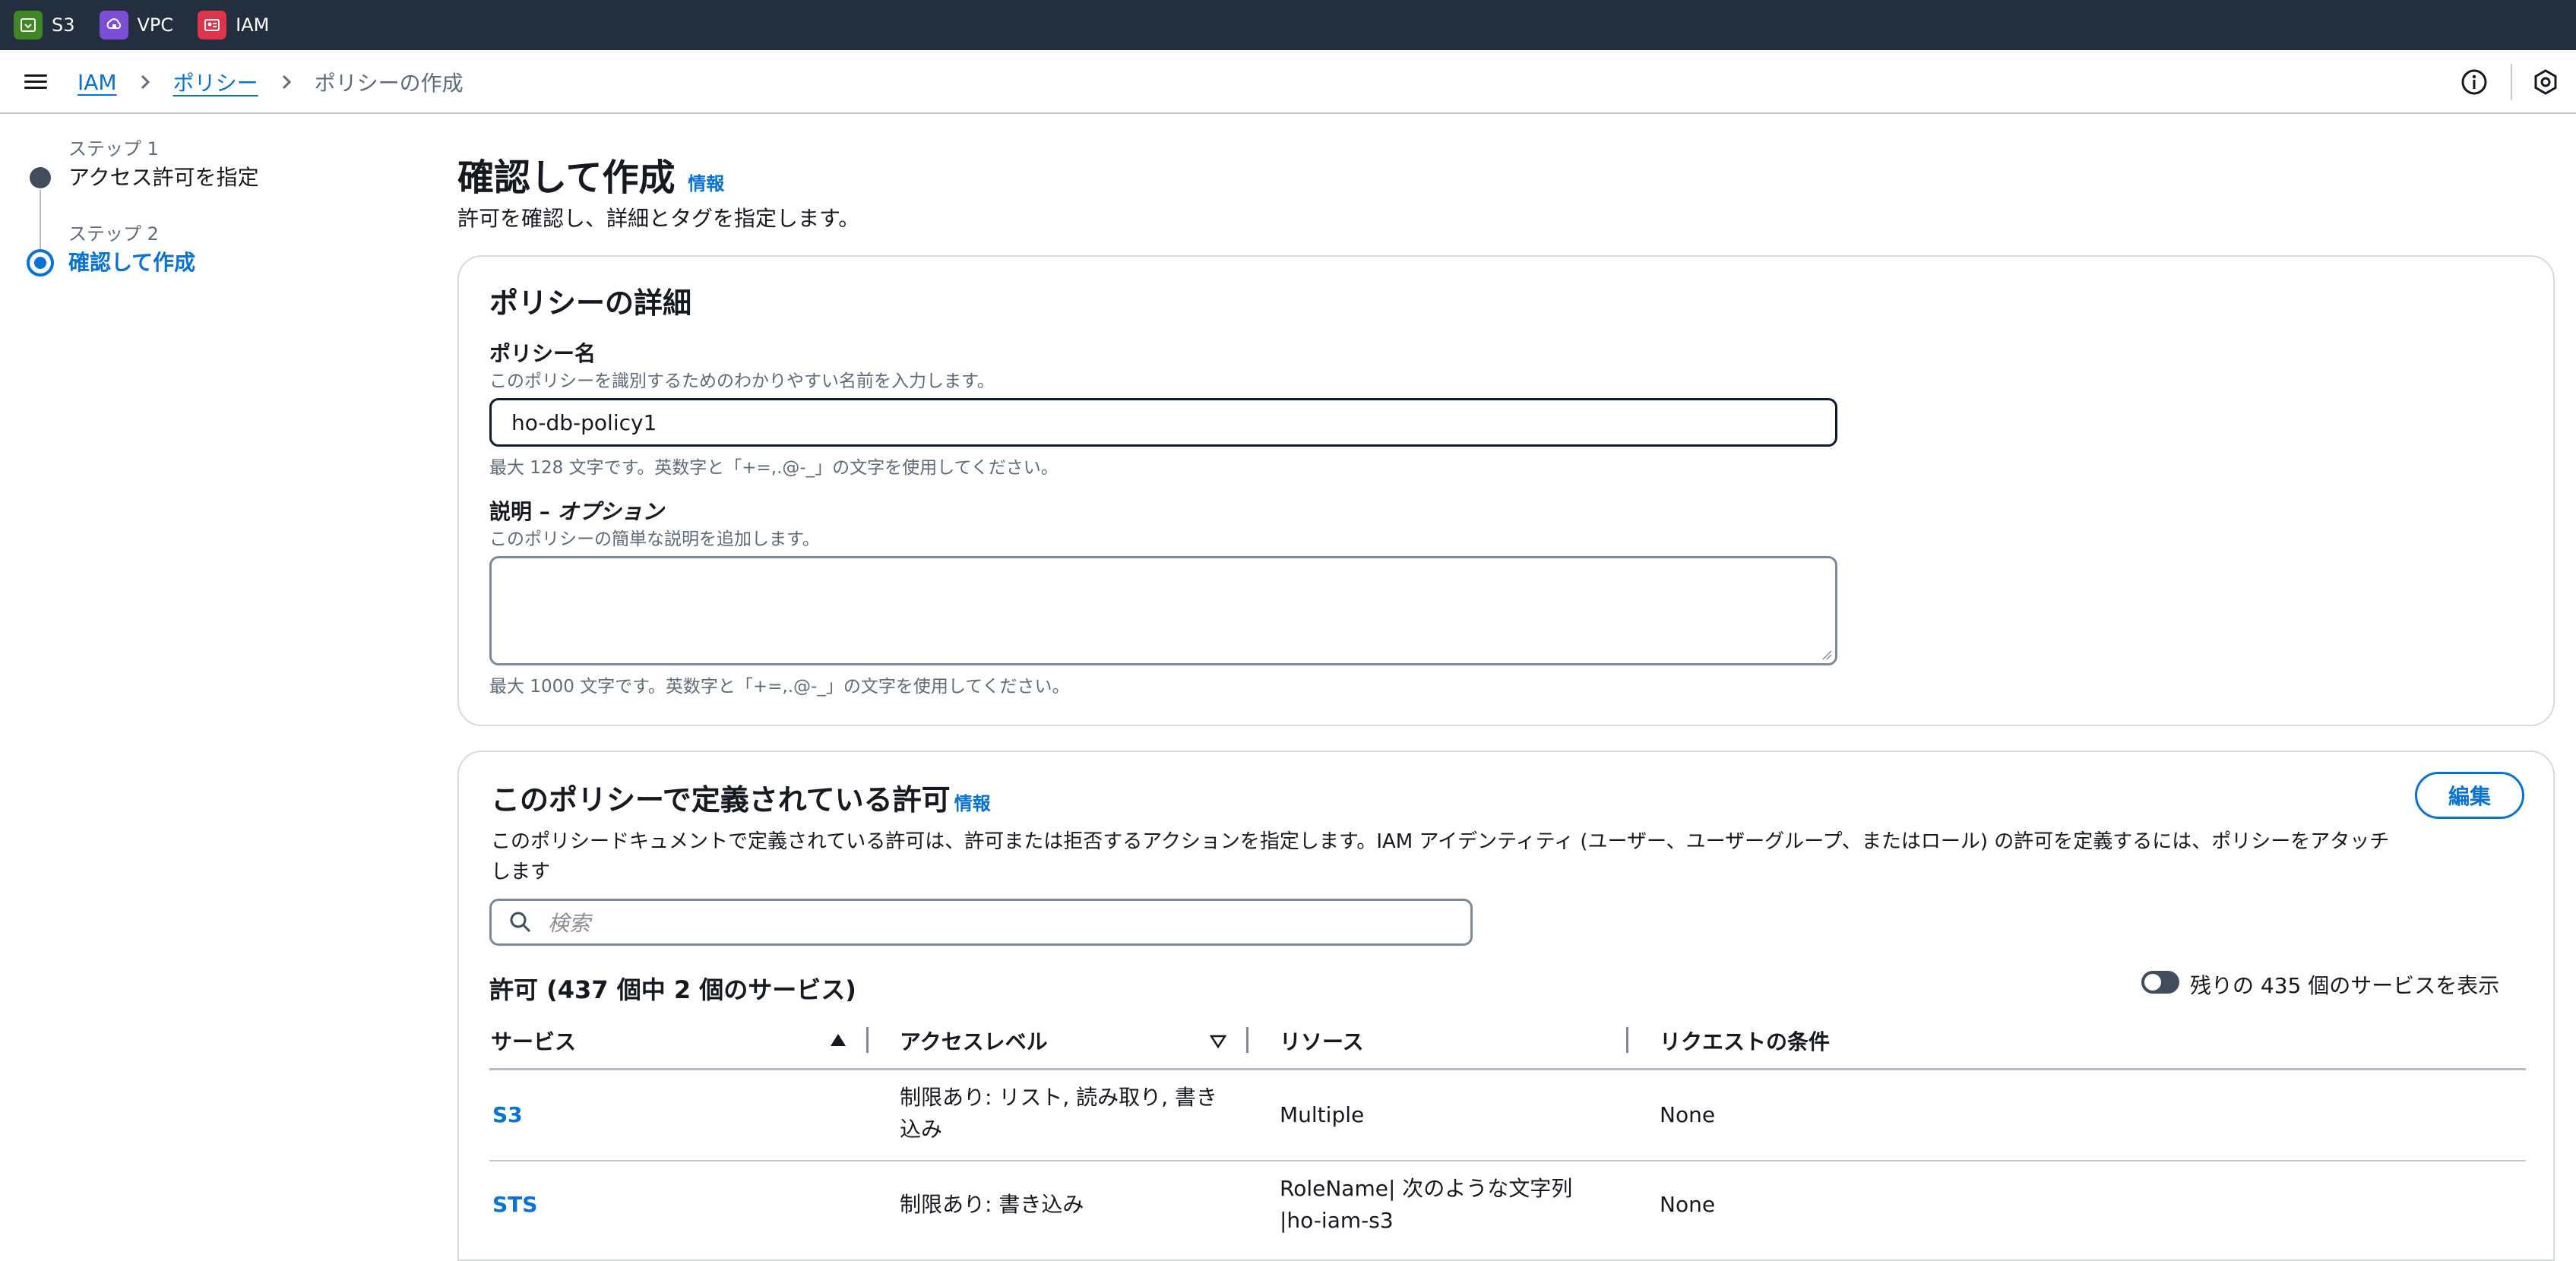  What do you see at coordinates (35, 82) in the screenshot?
I see `menu-icon` at bounding box center [35, 82].